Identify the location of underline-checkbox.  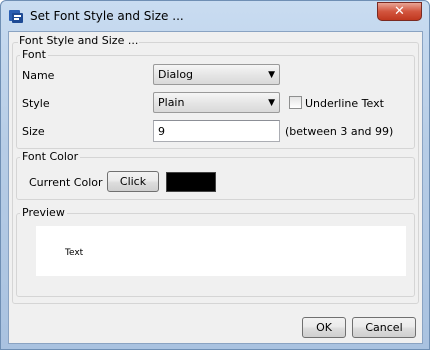
(295, 102).